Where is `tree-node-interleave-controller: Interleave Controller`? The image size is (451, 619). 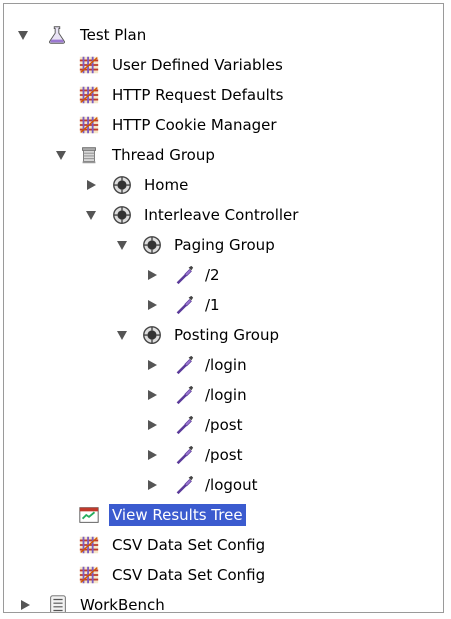 tree-node-interleave-controller: Interleave Controller is located at coordinates (223, 215).